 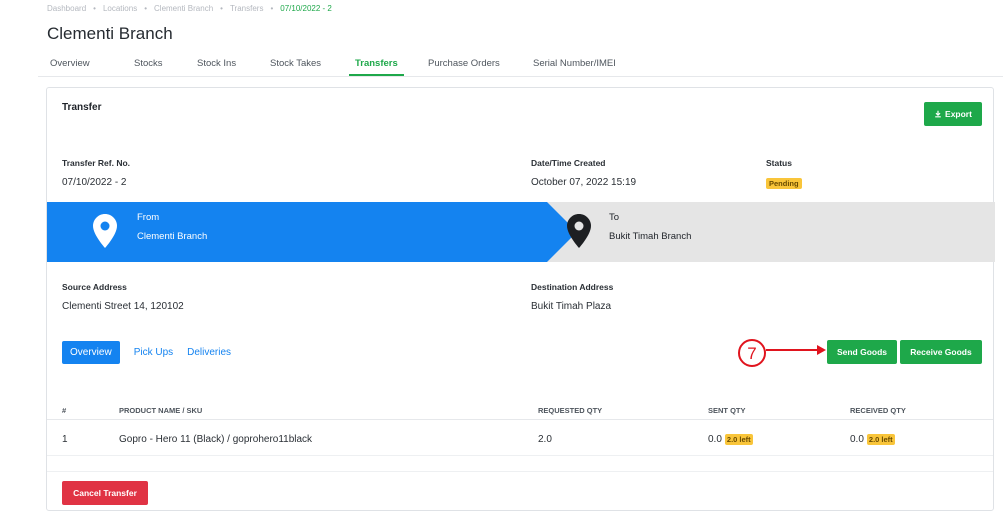 What do you see at coordinates (148, 217) in the screenshot?
I see `from-label: From` at bounding box center [148, 217].